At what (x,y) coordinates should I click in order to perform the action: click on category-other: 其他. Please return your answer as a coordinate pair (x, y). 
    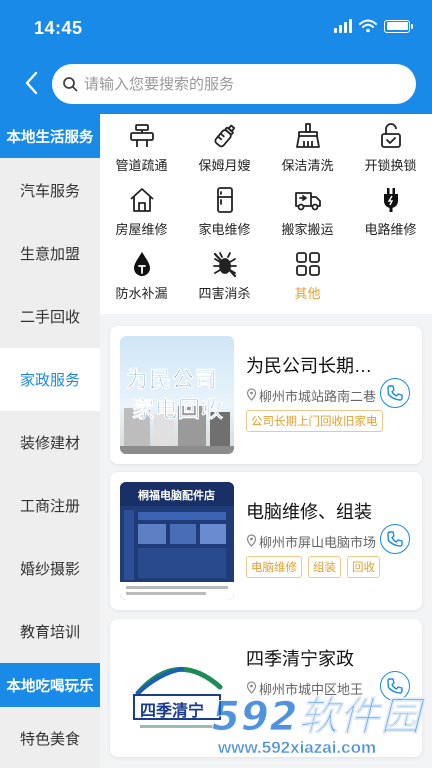
    Looking at the image, I should click on (307, 276).